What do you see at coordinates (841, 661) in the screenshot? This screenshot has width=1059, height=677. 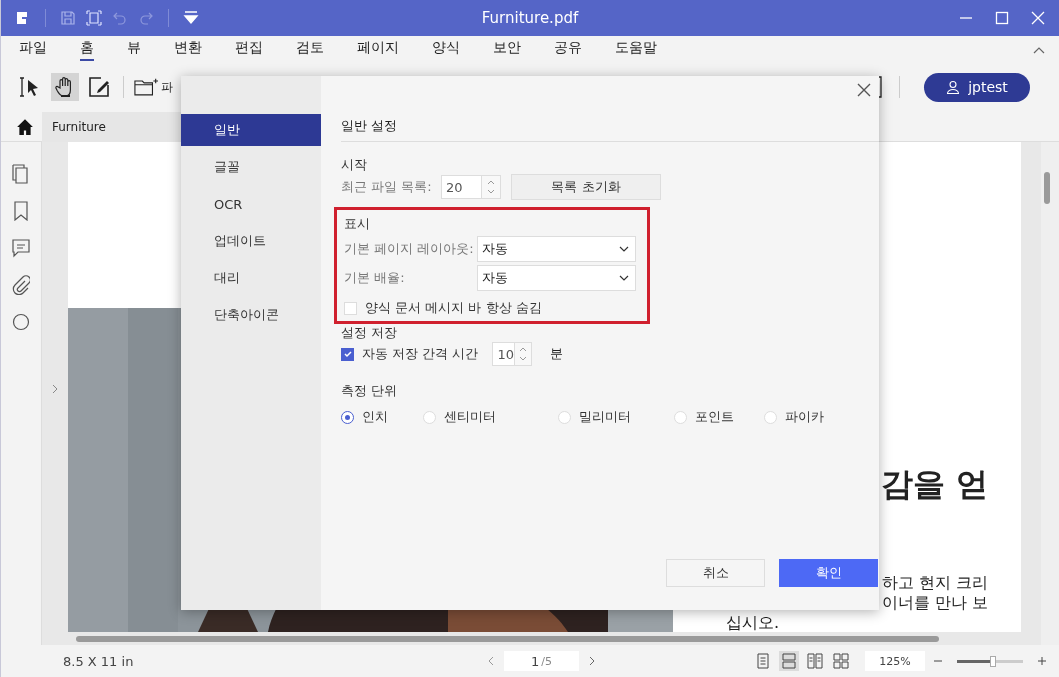 I see `grid-view-icon` at bounding box center [841, 661].